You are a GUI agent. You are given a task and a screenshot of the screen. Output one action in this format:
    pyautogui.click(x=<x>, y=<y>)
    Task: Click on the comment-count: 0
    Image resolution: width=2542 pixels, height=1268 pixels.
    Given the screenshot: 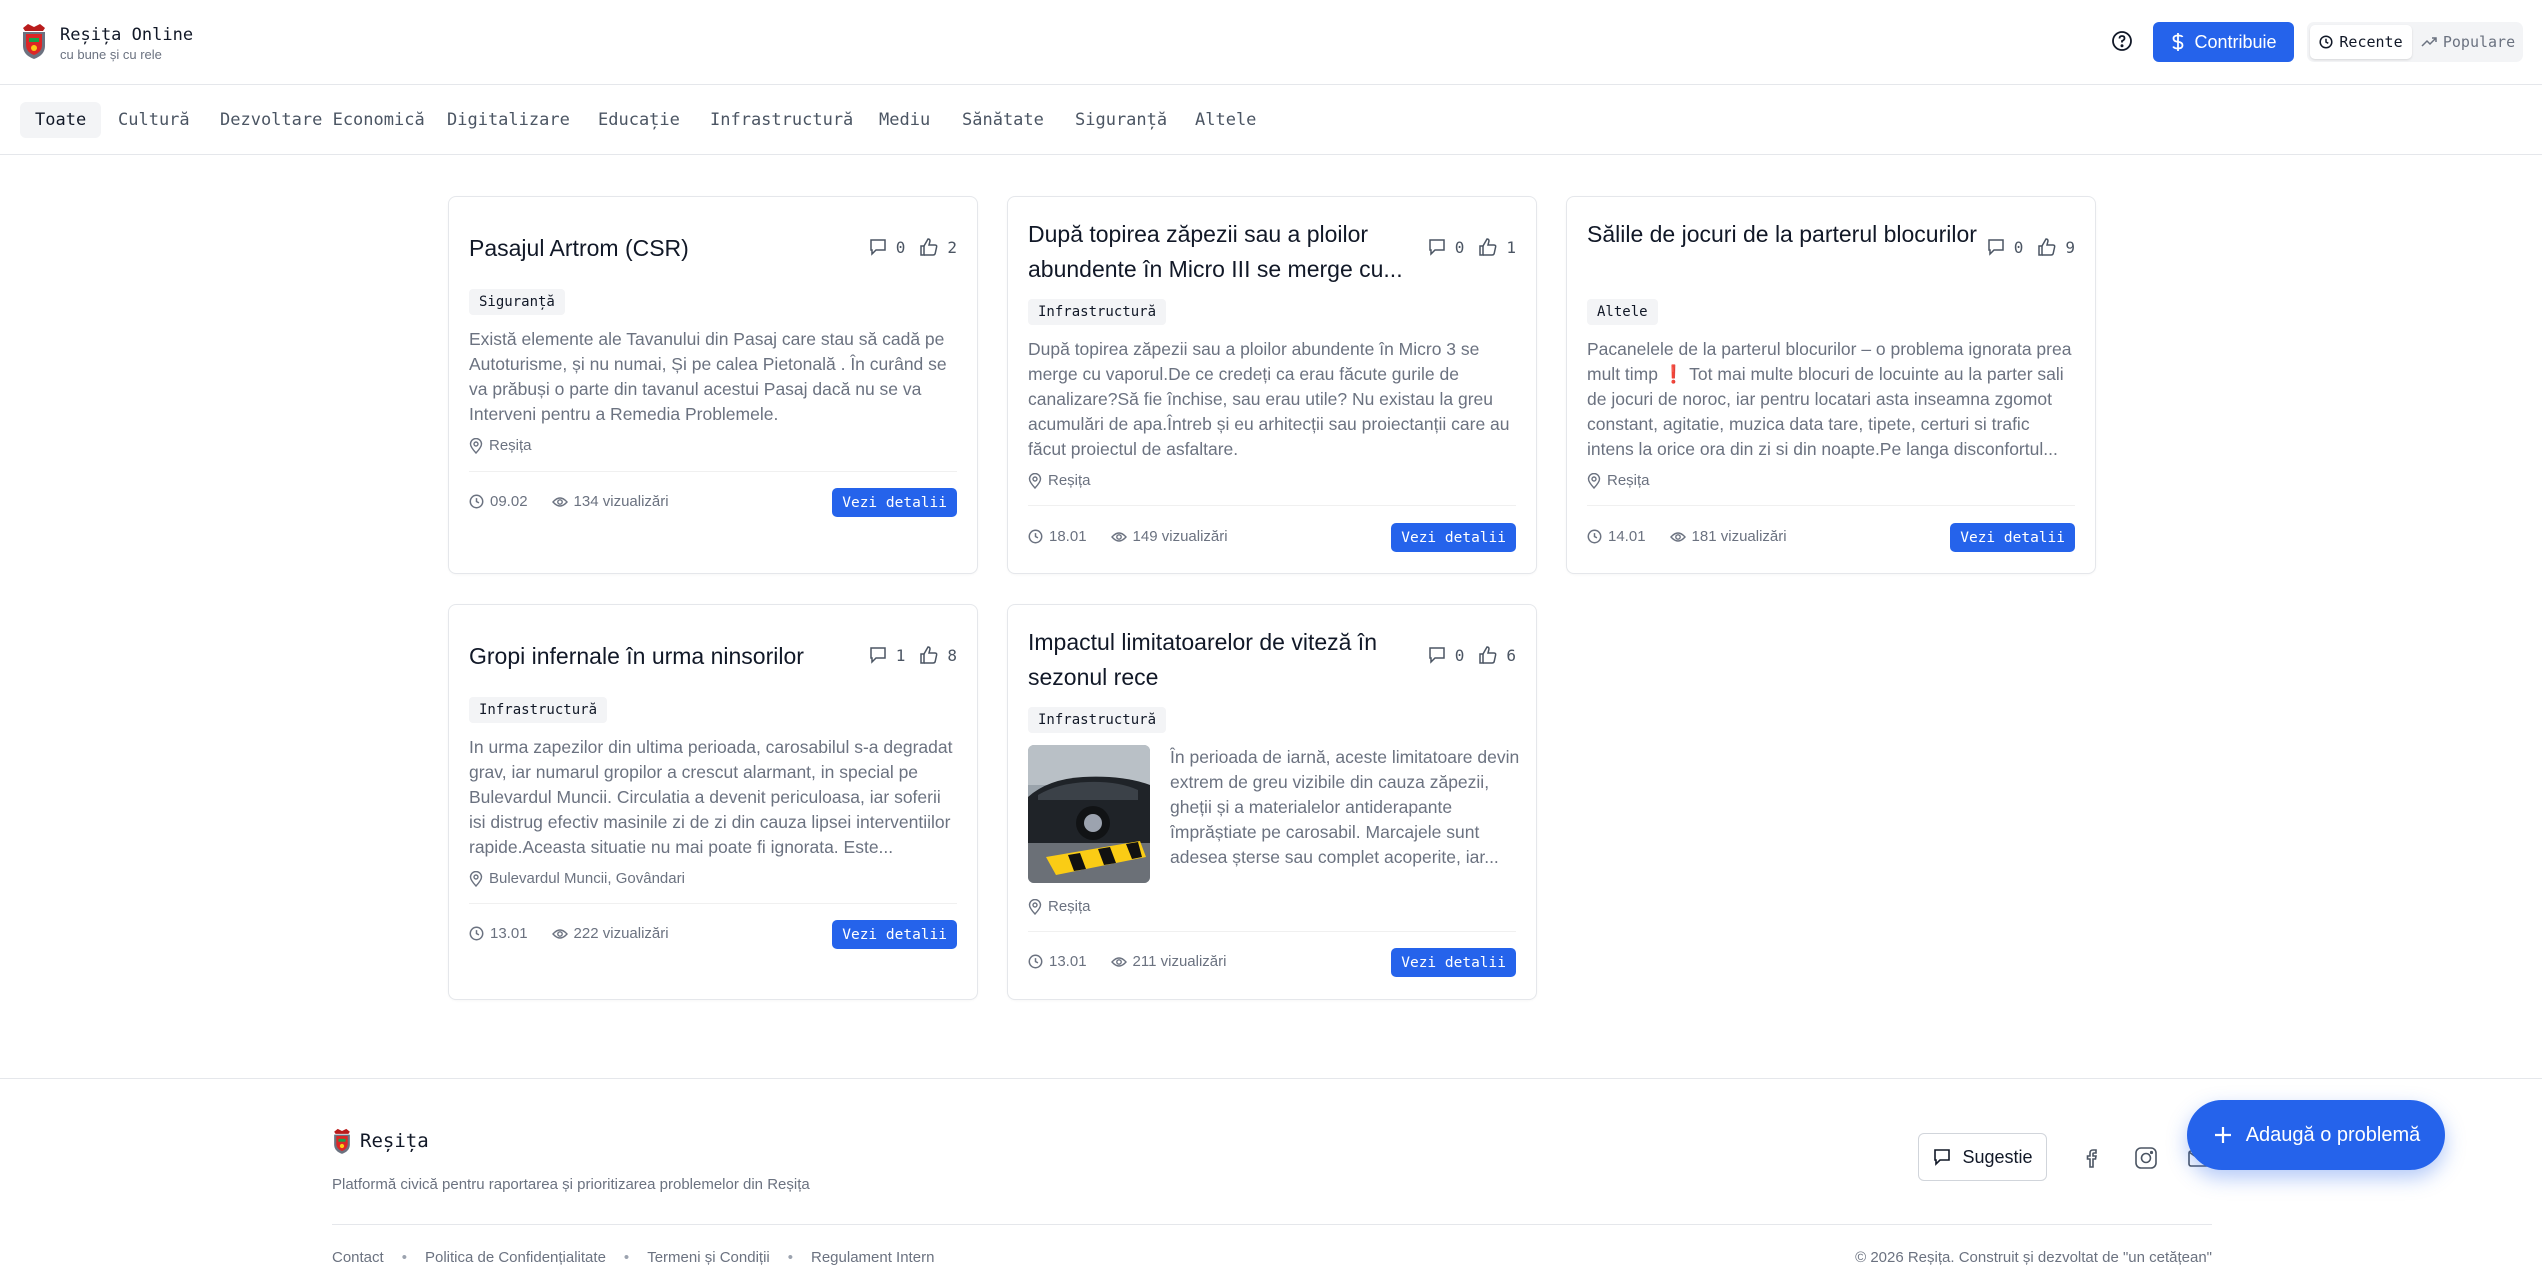 What is the action you would take?
    pyautogui.click(x=900, y=247)
    